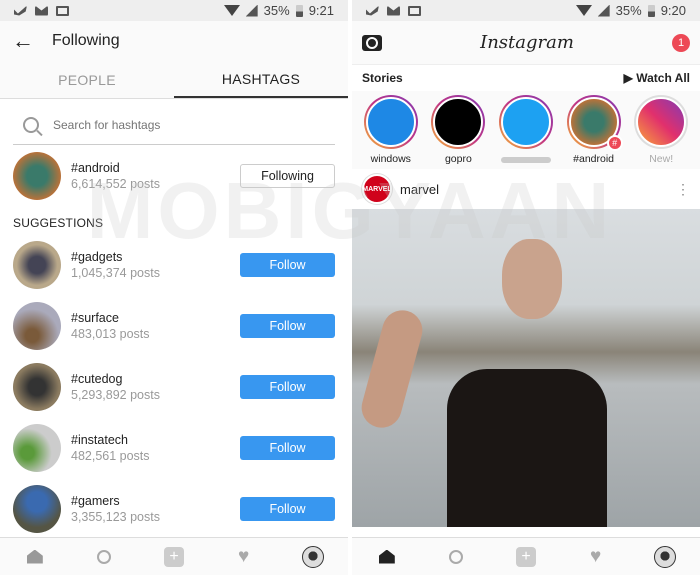 This screenshot has height=575, width=700. Describe the element at coordinates (174, 175) in the screenshot. I see `following-row: #android 6,614,552 posts Following` at that location.